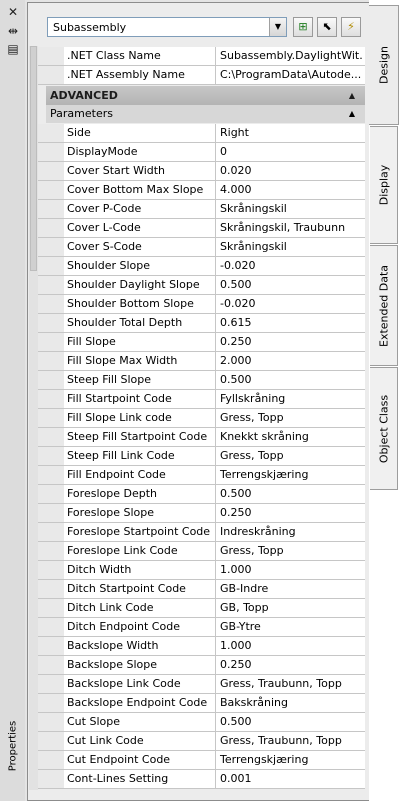 The image size is (401, 801). I want to click on property-row: Cover Start Width 0.020, so click(201, 171).